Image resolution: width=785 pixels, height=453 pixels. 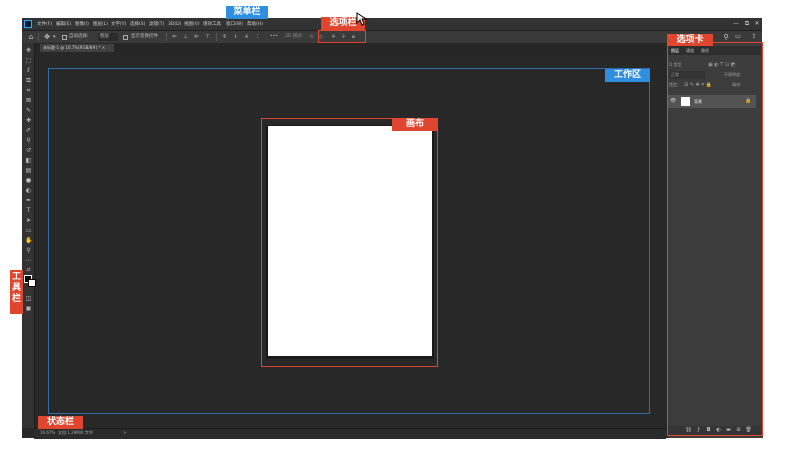 I want to click on label-statusbar: 状态栏, so click(x=60, y=422).